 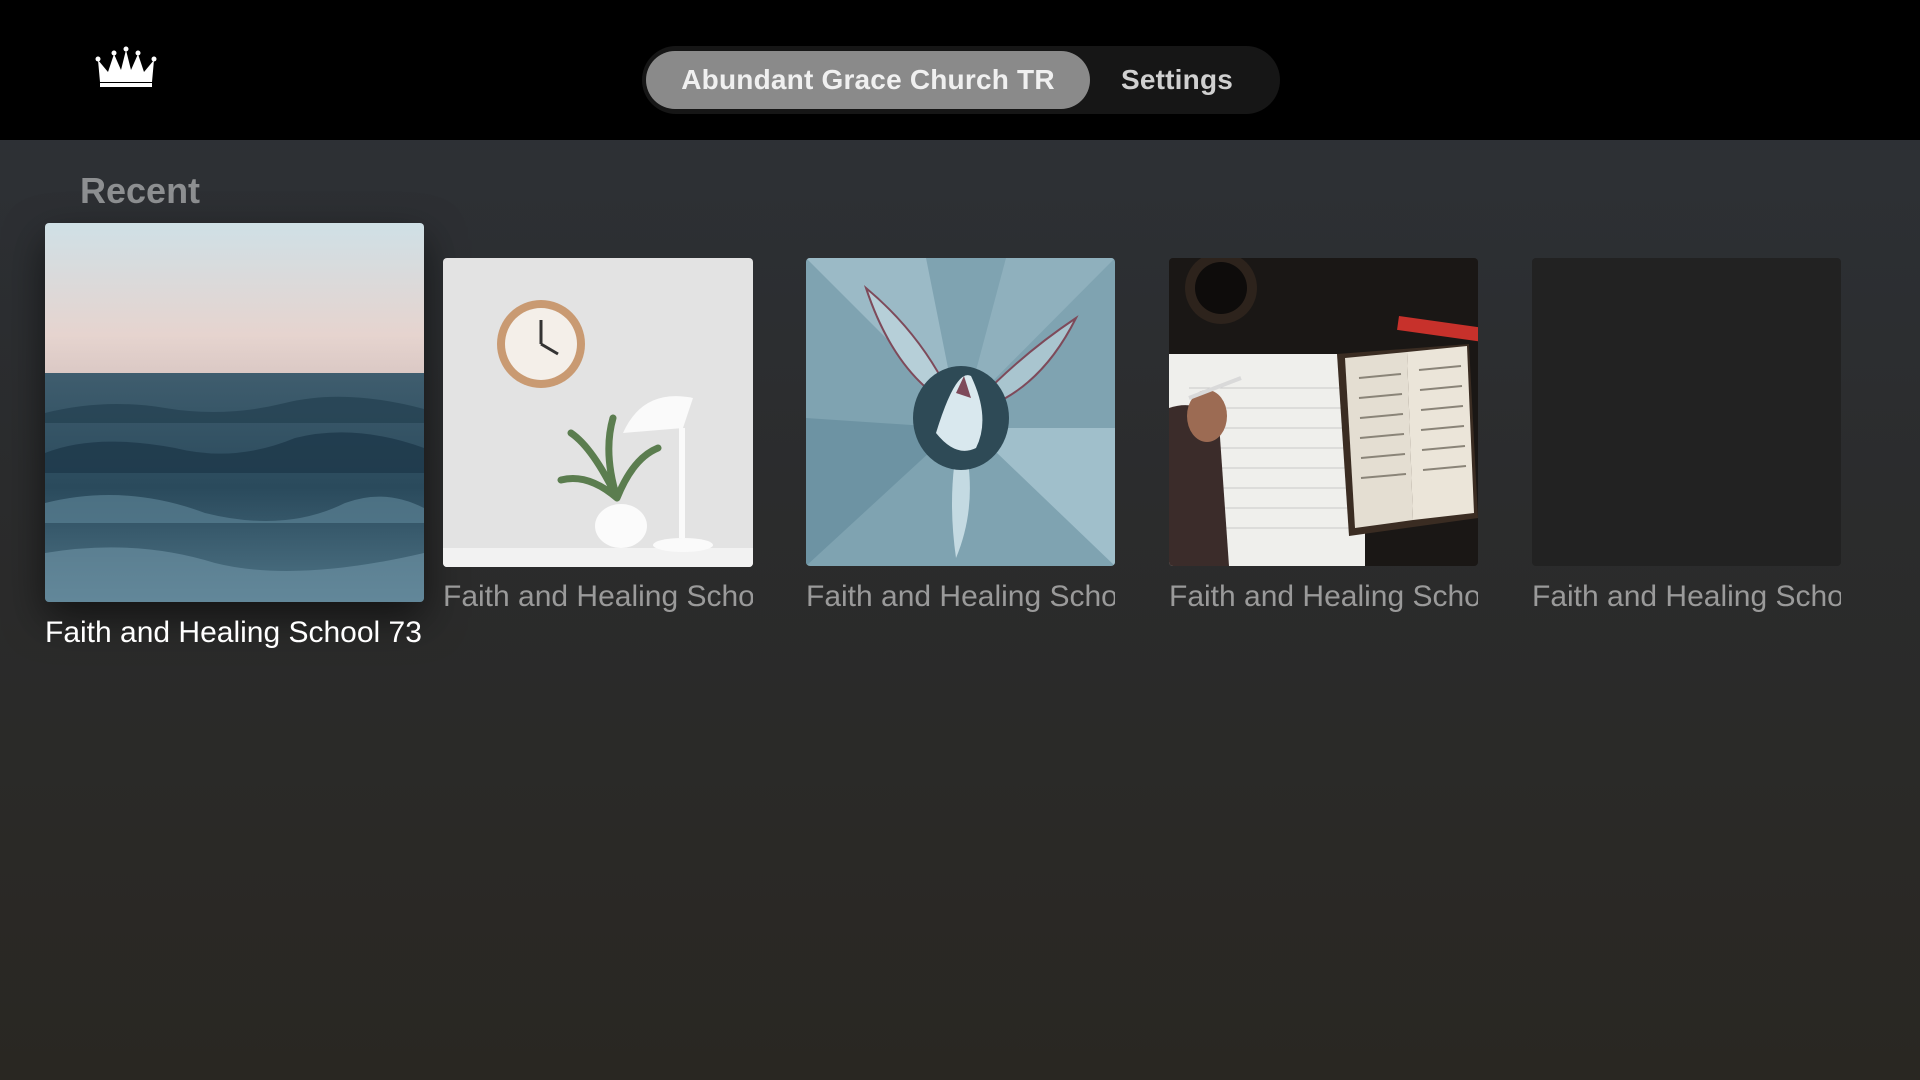 I want to click on ocean-waves-thumbnail, so click(x=234, y=412).